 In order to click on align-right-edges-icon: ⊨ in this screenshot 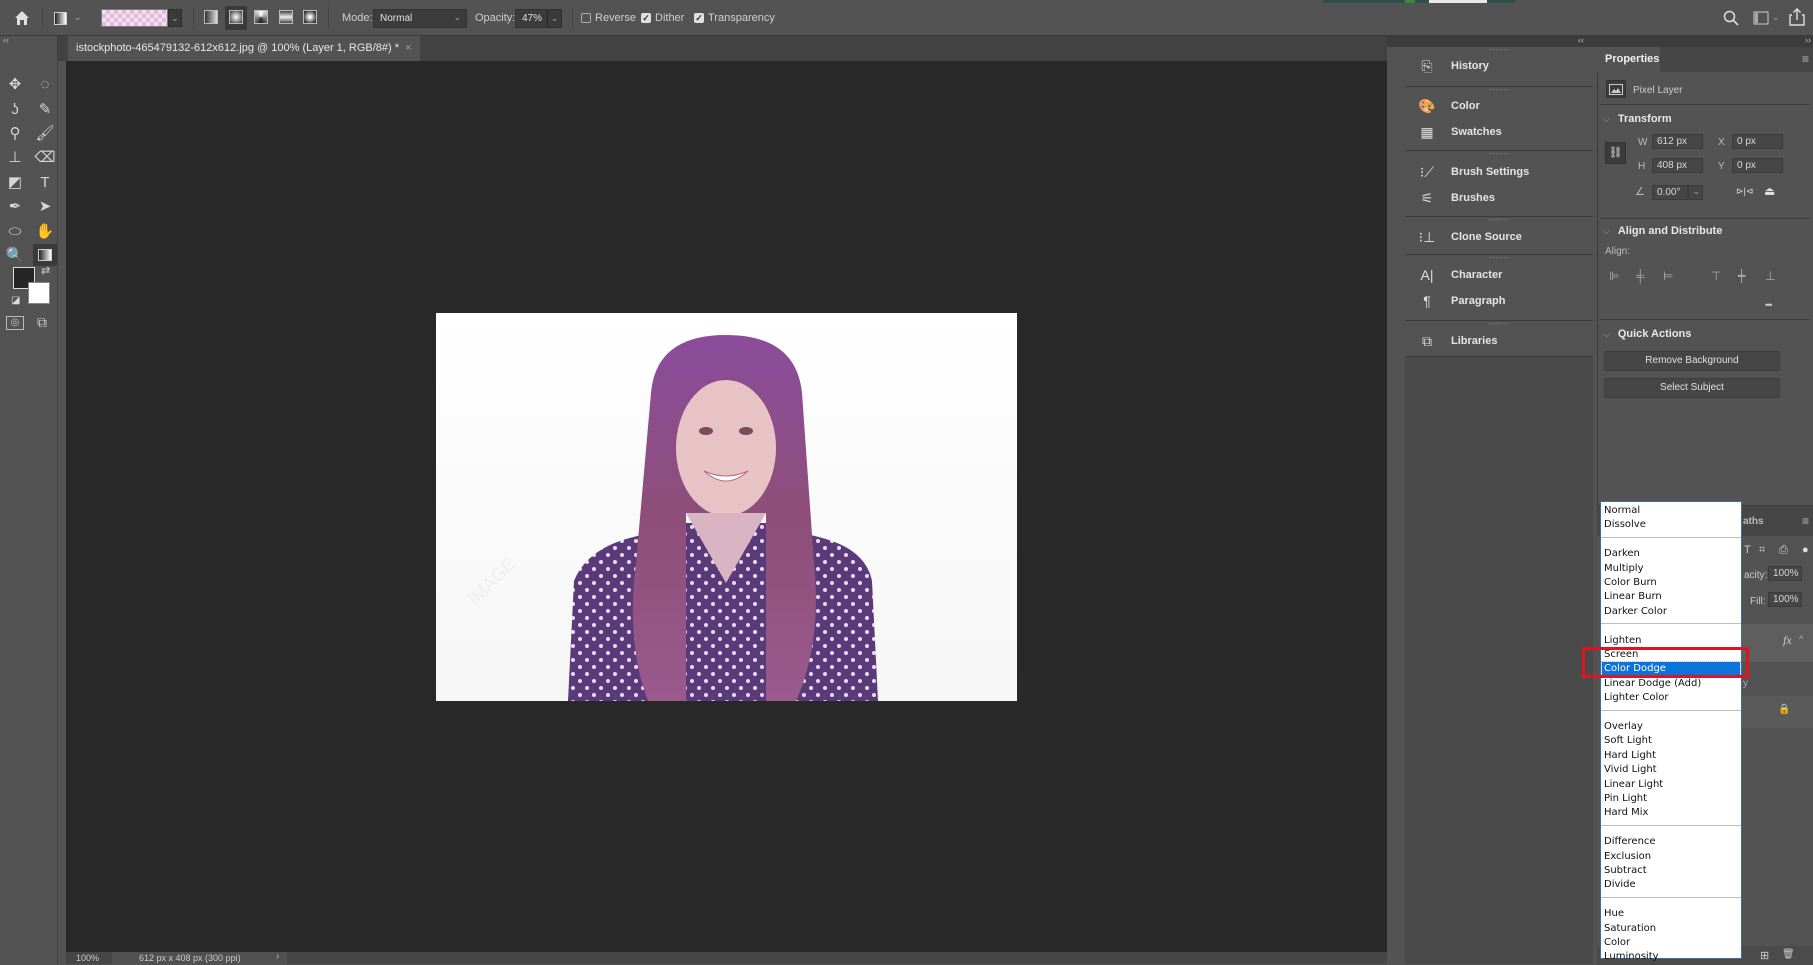, I will do `click(1668, 276)`.